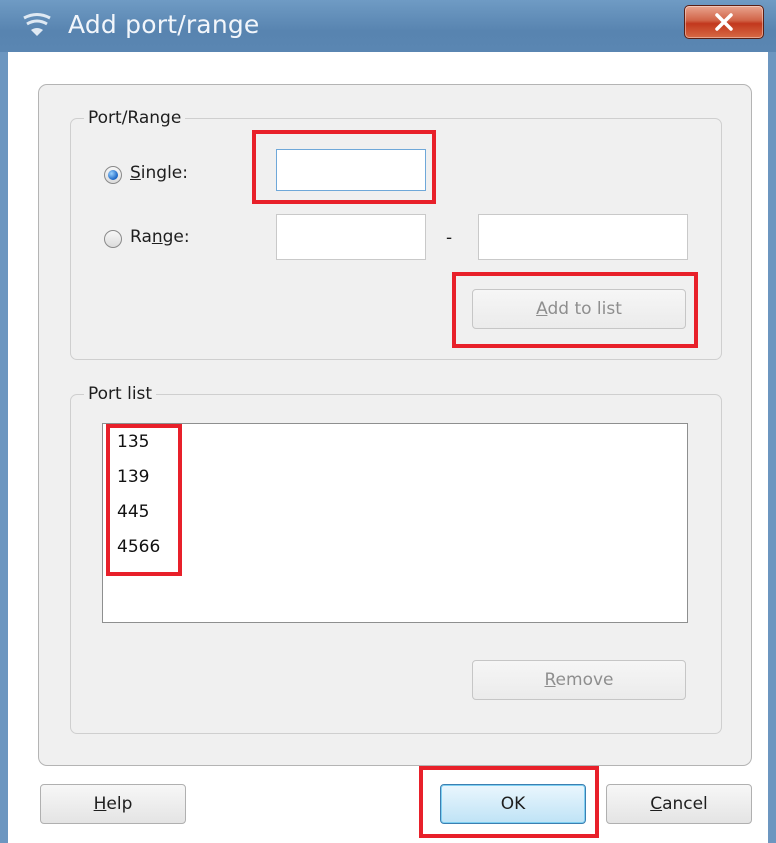  I want to click on title-bar: Add port/range, so click(388, 26).